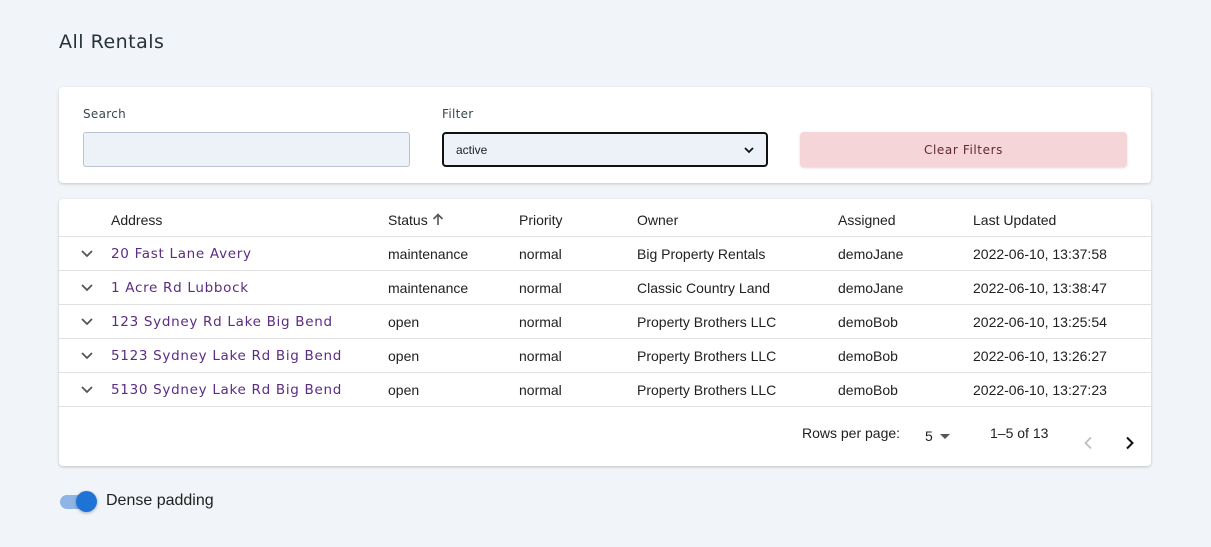 The height and width of the screenshot is (547, 1211). What do you see at coordinates (1040, 356) in the screenshot?
I see `last-updated-cell: 2022-06-10, 13:26:27` at bounding box center [1040, 356].